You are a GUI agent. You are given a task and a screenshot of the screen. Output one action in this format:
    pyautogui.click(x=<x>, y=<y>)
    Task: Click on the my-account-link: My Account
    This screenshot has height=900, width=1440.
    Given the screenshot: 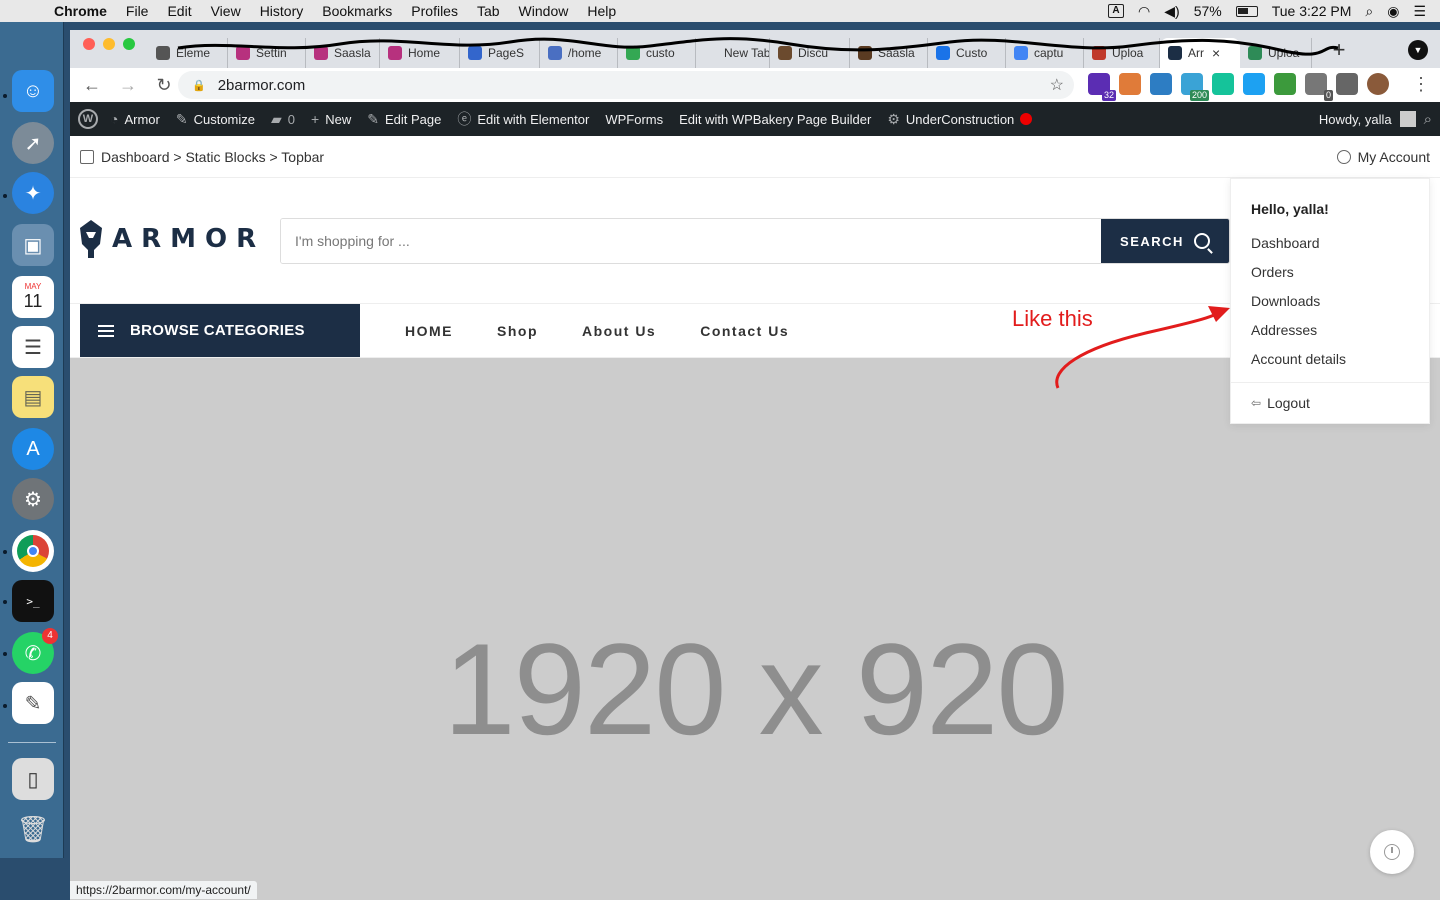 What is the action you would take?
    pyautogui.click(x=1383, y=157)
    